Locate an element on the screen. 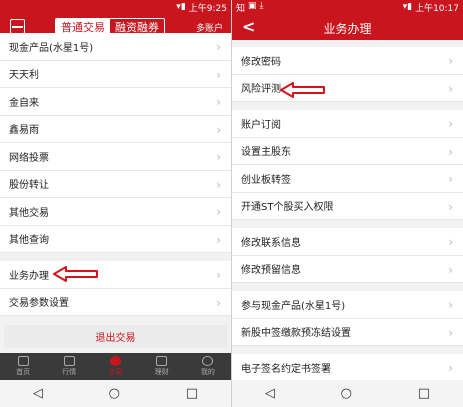  tab-finance: 理财 is located at coordinates (162, 366).